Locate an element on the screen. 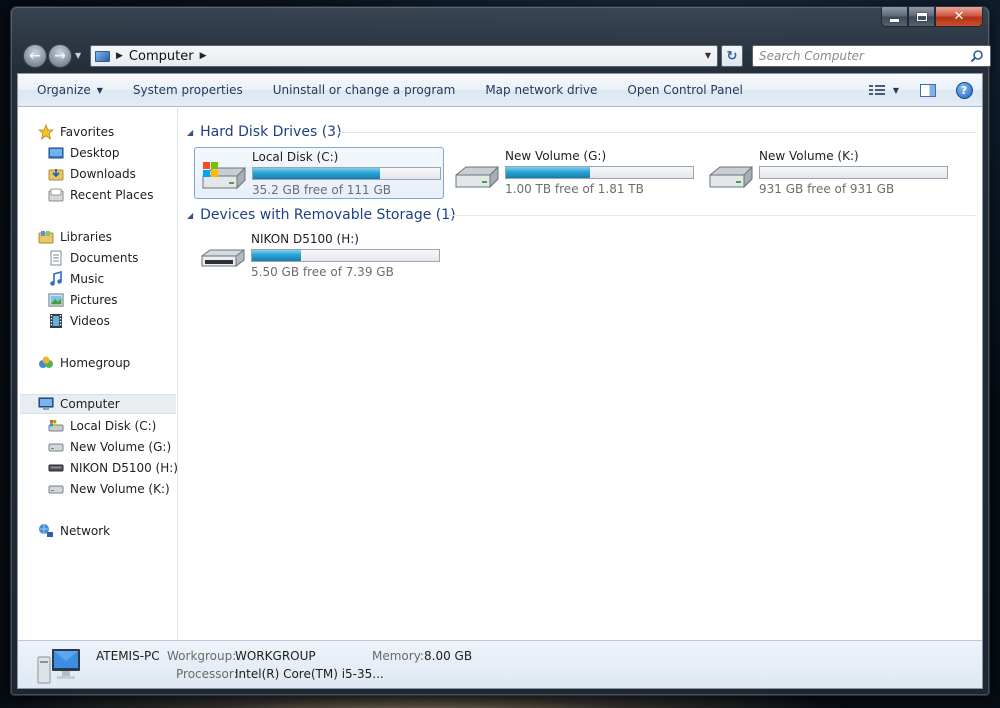  sidebar-item-new-volume-g: New Volume (G:) is located at coordinates (109, 447).